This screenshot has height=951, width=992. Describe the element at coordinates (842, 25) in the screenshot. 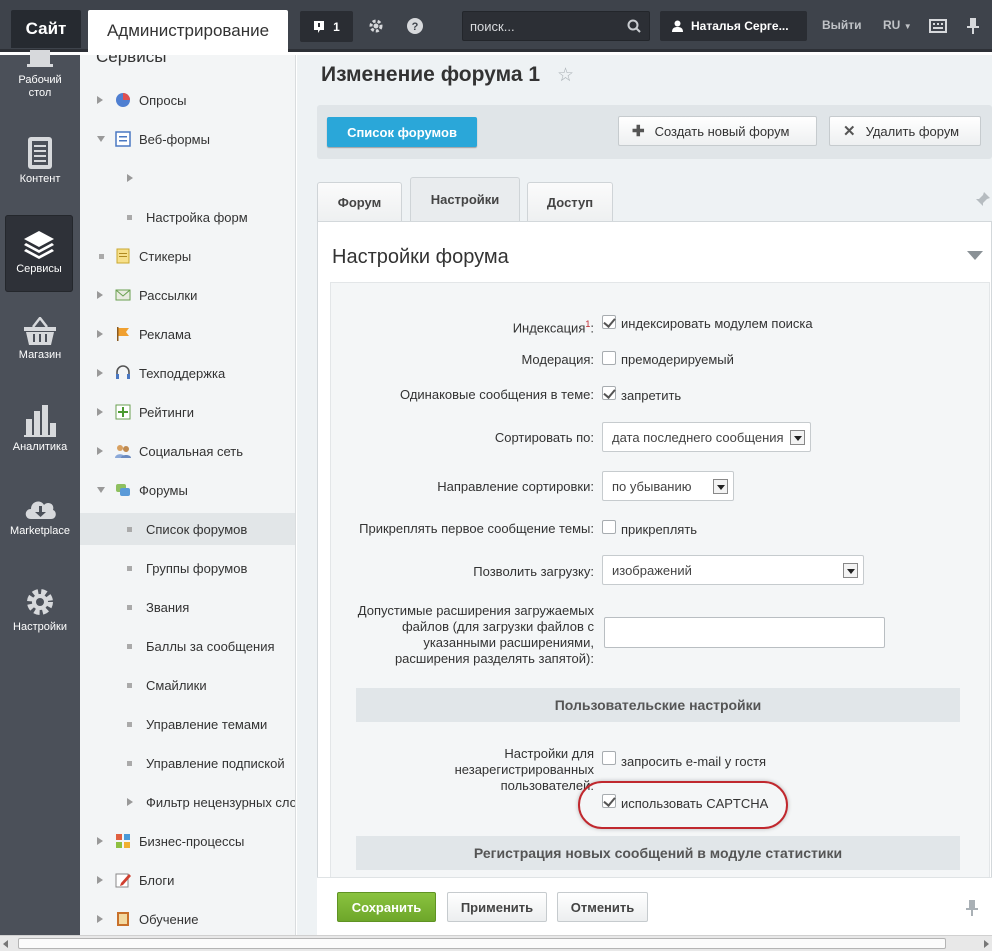

I see `logout-link: Выйти` at that location.